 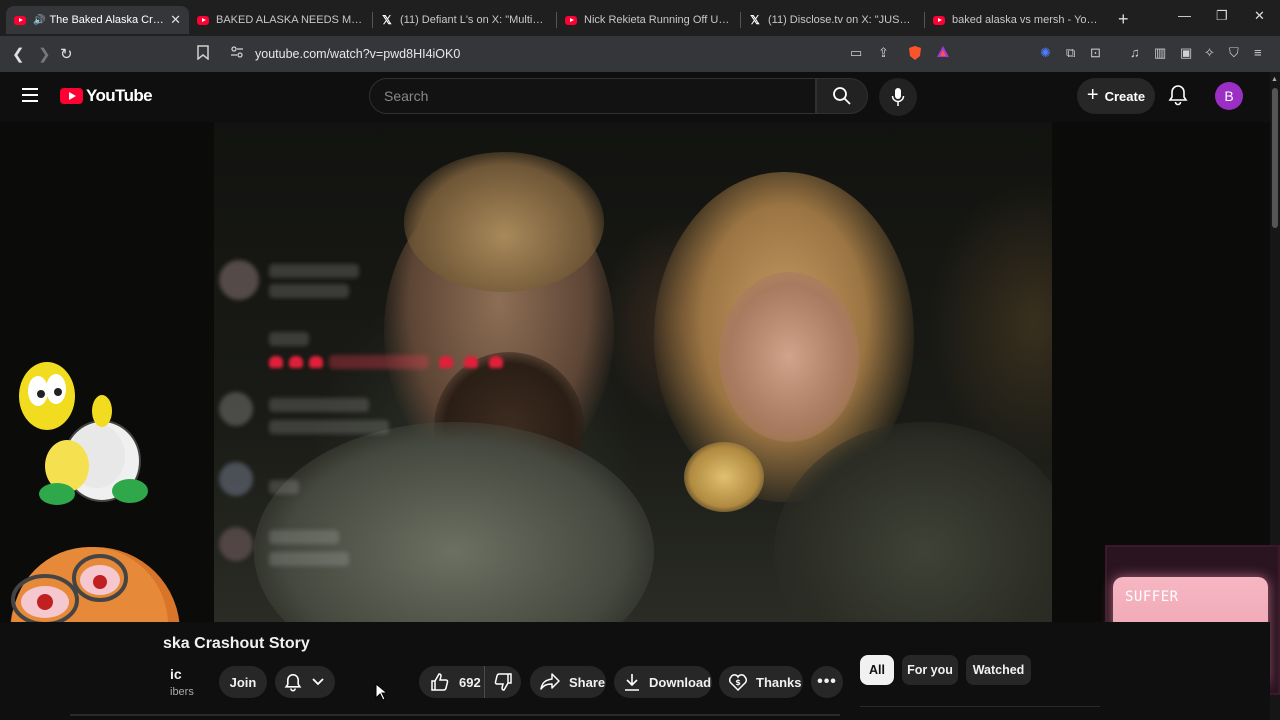 I want to click on like-dislike-group: 692, so click(x=470, y=682).